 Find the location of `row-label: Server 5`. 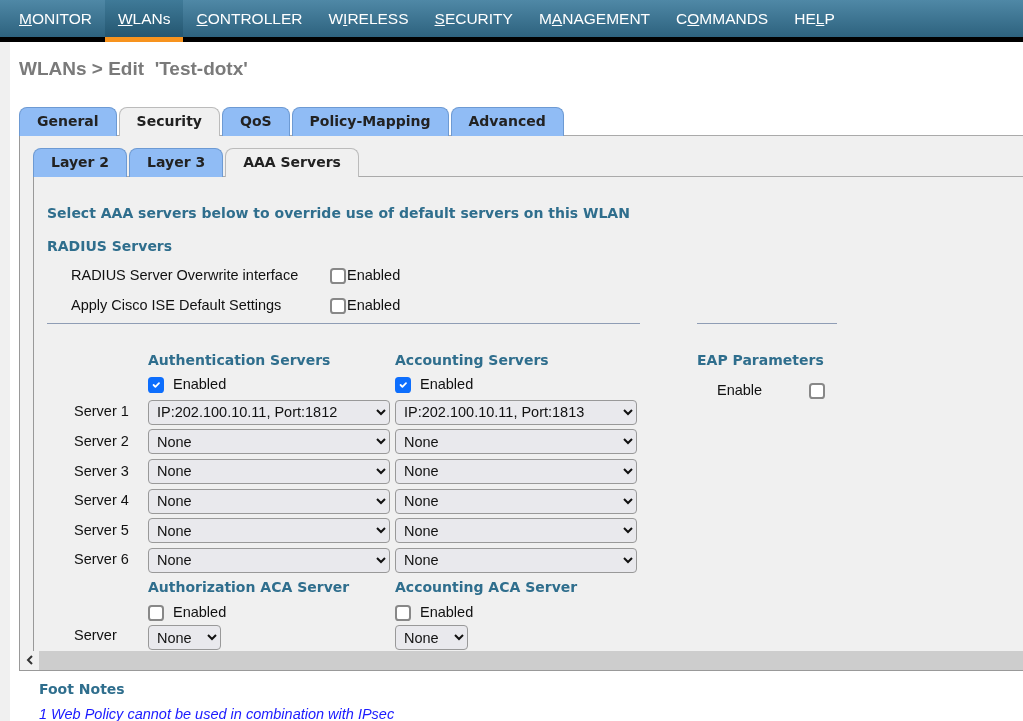

row-label: Server 5 is located at coordinates (101, 530).